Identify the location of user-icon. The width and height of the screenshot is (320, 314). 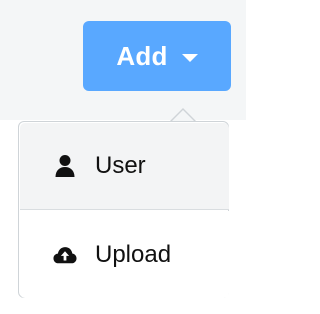
(65, 166).